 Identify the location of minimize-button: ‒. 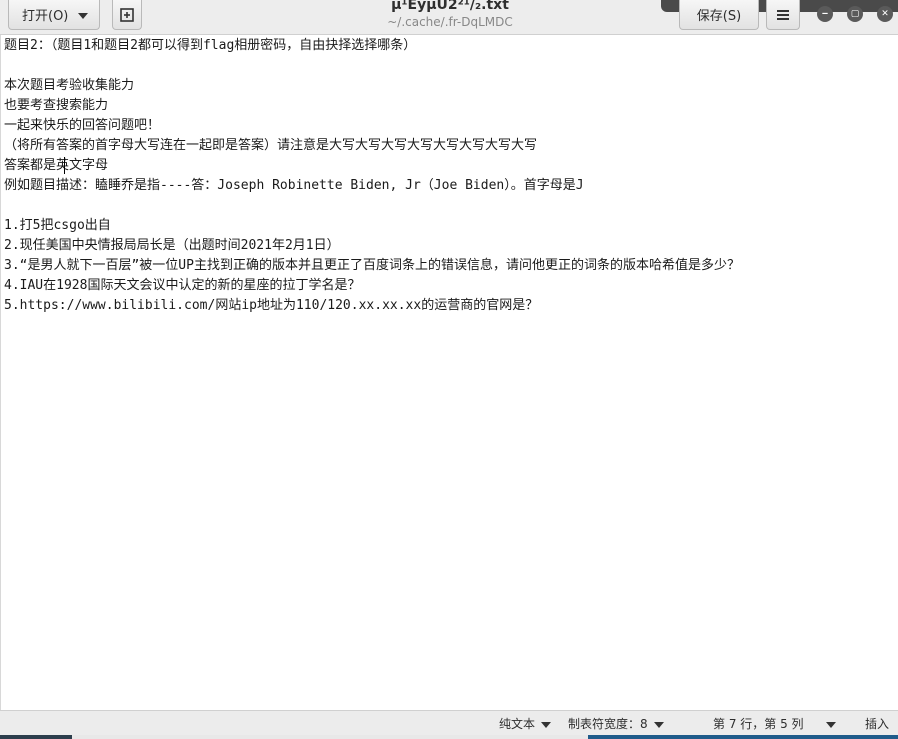
(825, 14).